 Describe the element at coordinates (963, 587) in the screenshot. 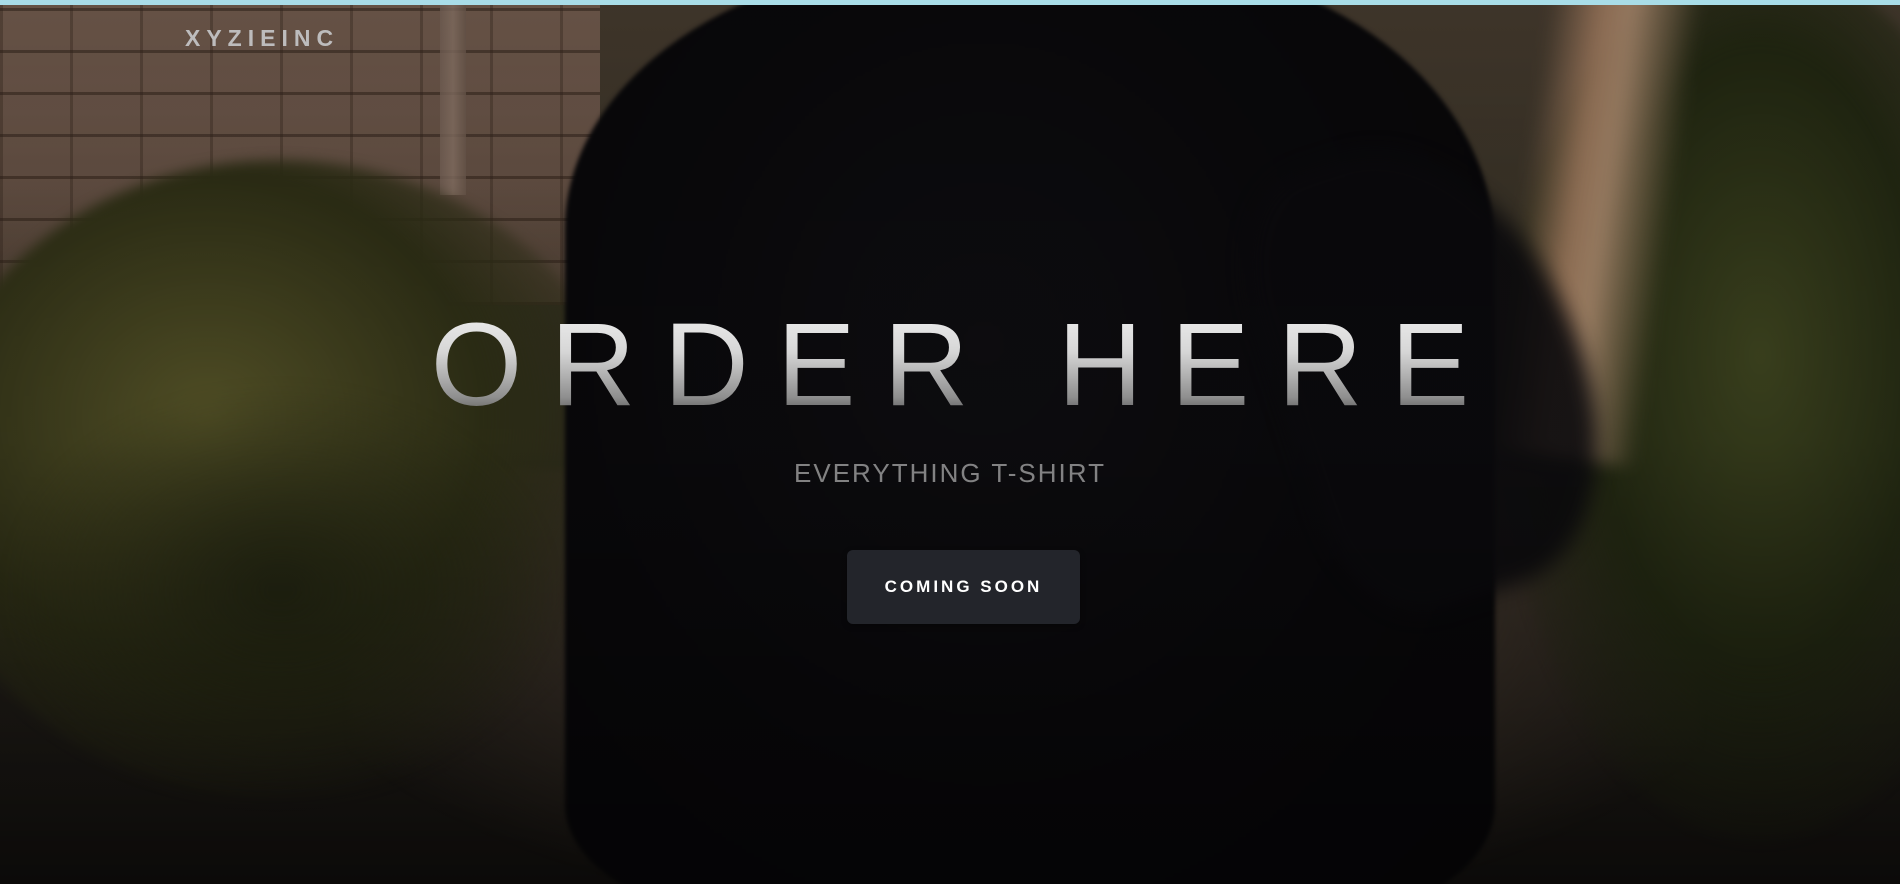

I see `coming-soon-button: COMING SOON` at that location.